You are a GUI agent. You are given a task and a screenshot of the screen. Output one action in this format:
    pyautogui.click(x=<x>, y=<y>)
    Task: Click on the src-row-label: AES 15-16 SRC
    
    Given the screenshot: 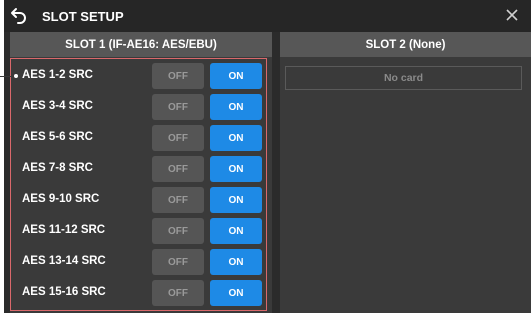 What is the action you would take?
    pyautogui.click(x=64, y=292)
    